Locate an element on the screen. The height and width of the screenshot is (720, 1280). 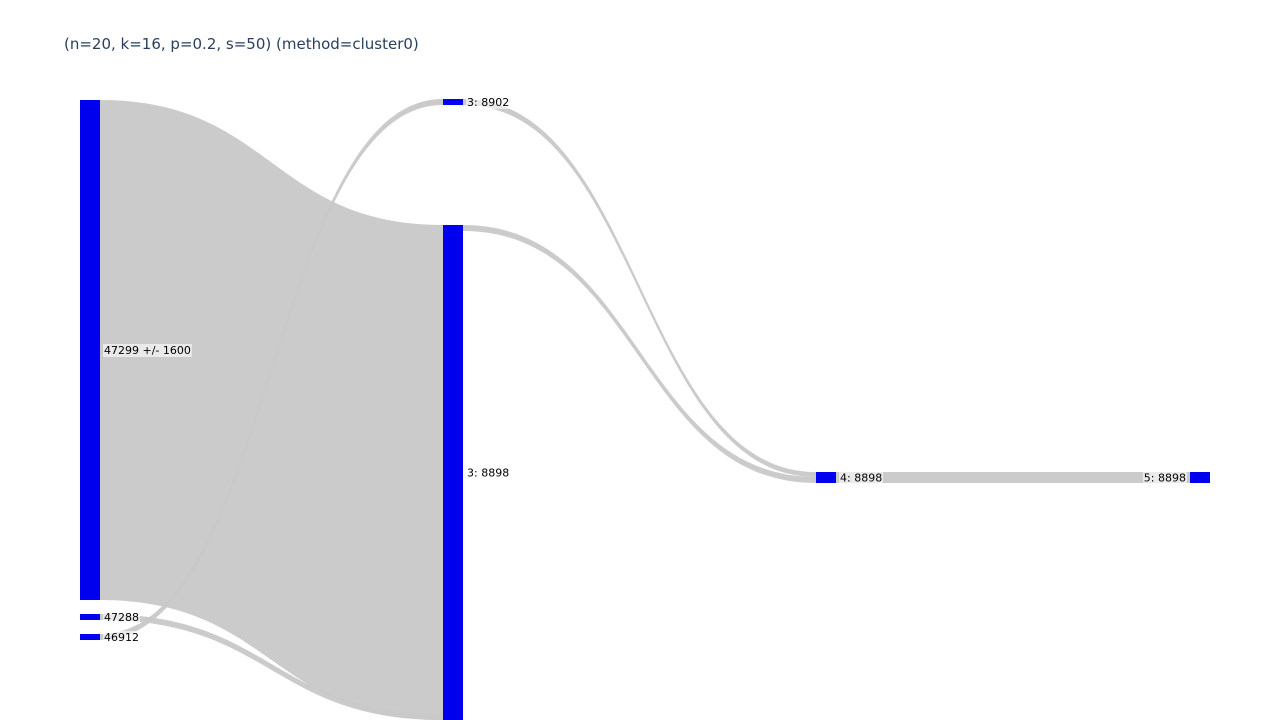
node-n3 is located at coordinates (453, 102).